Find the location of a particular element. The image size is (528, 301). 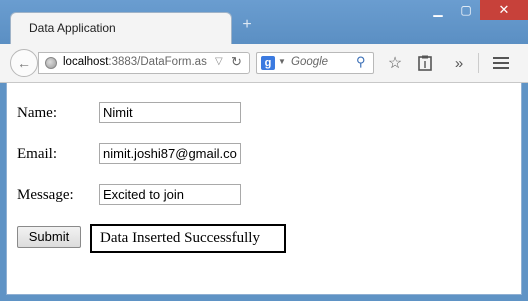

browser-tab: Data Application is located at coordinates (121, 28).